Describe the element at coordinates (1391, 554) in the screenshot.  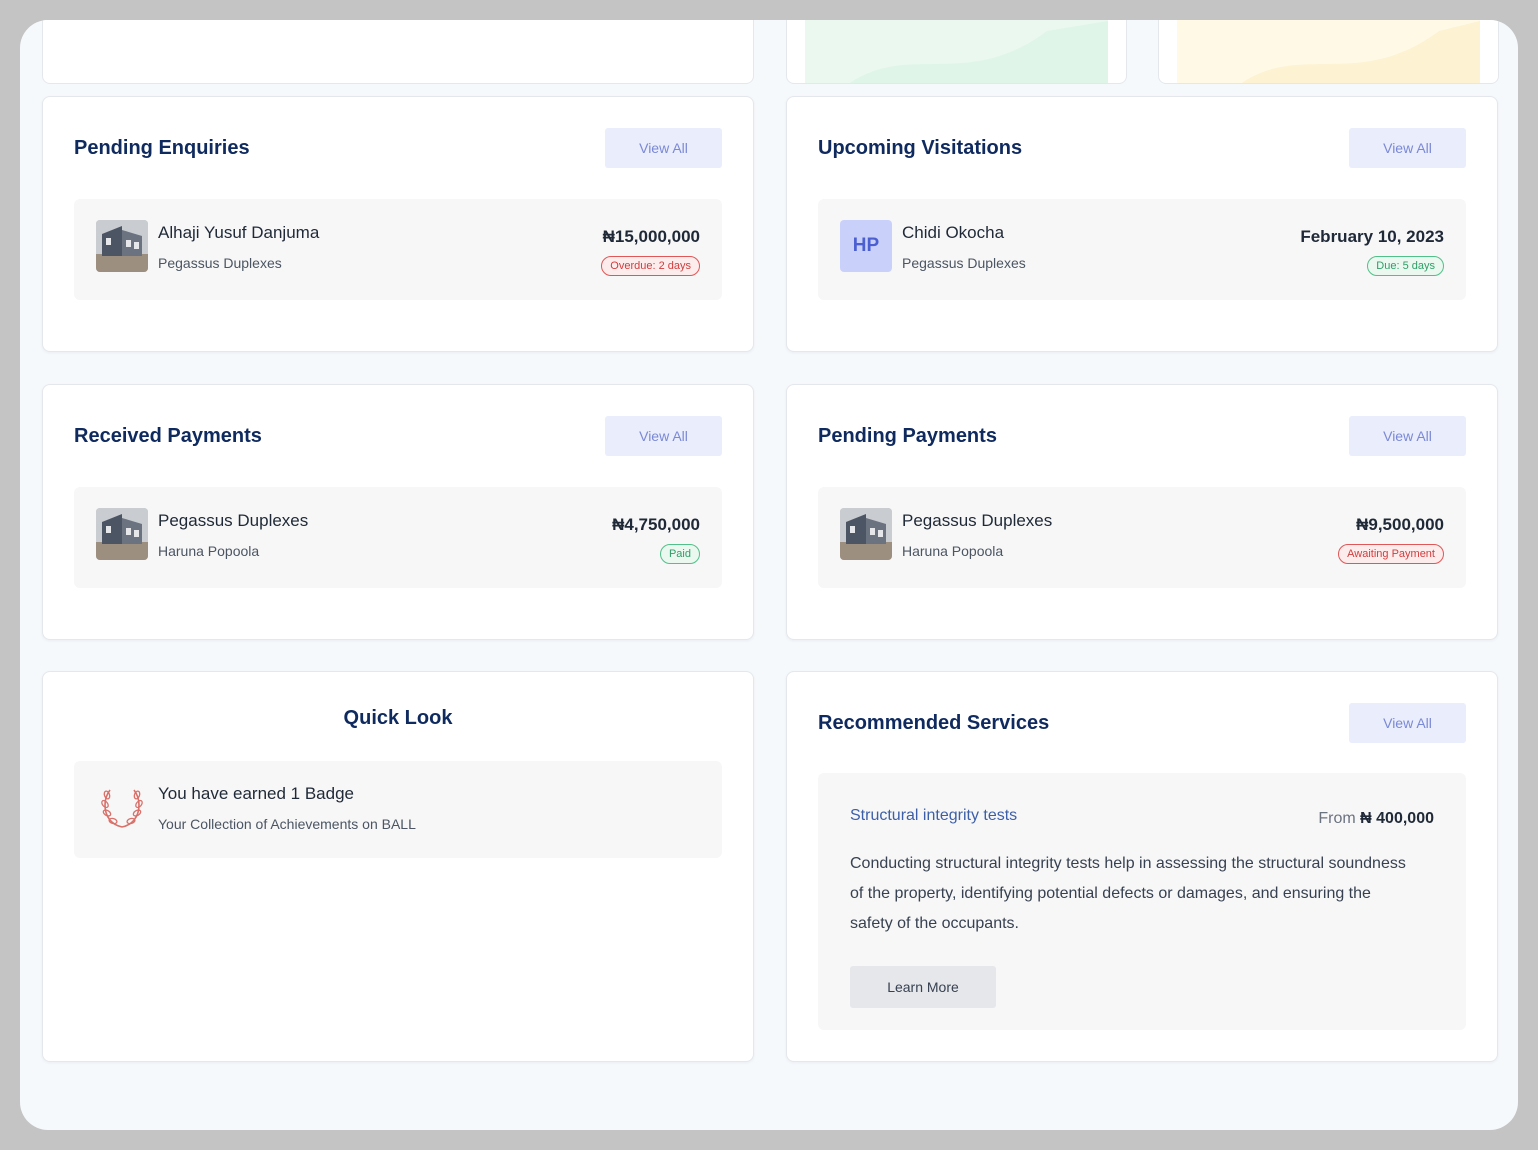
I see `status-badge: Awaiting Payment` at that location.